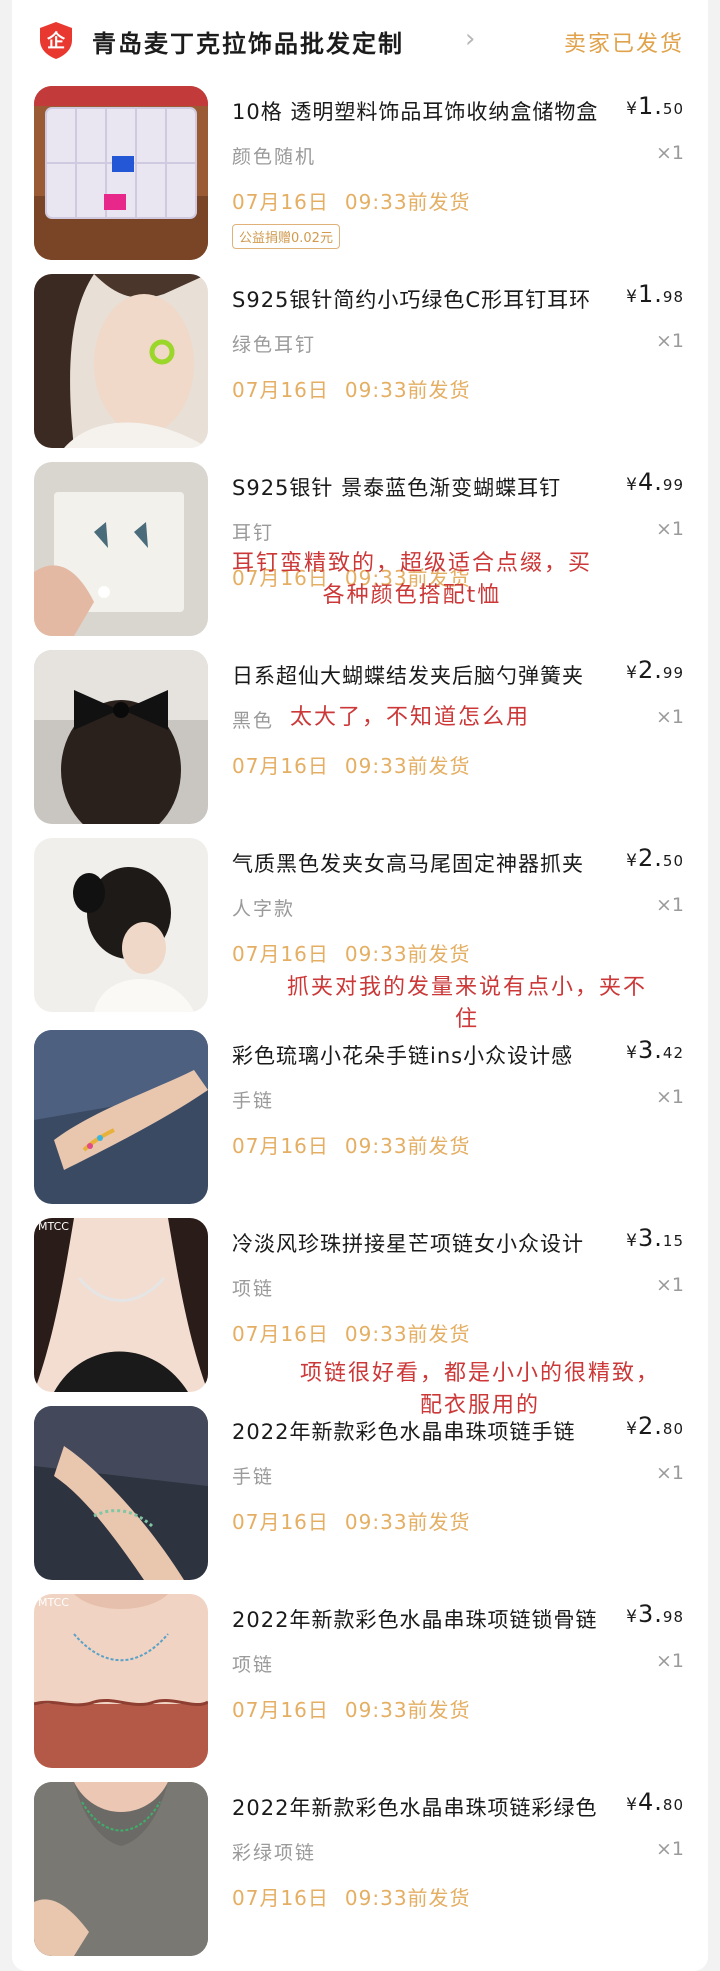 The height and width of the screenshot is (1971, 720). What do you see at coordinates (466, 1003) in the screenshot?
I see `review-note: 抓夹对我的发量来说有点小，夹不 住` at bounding box center [466, 1003].